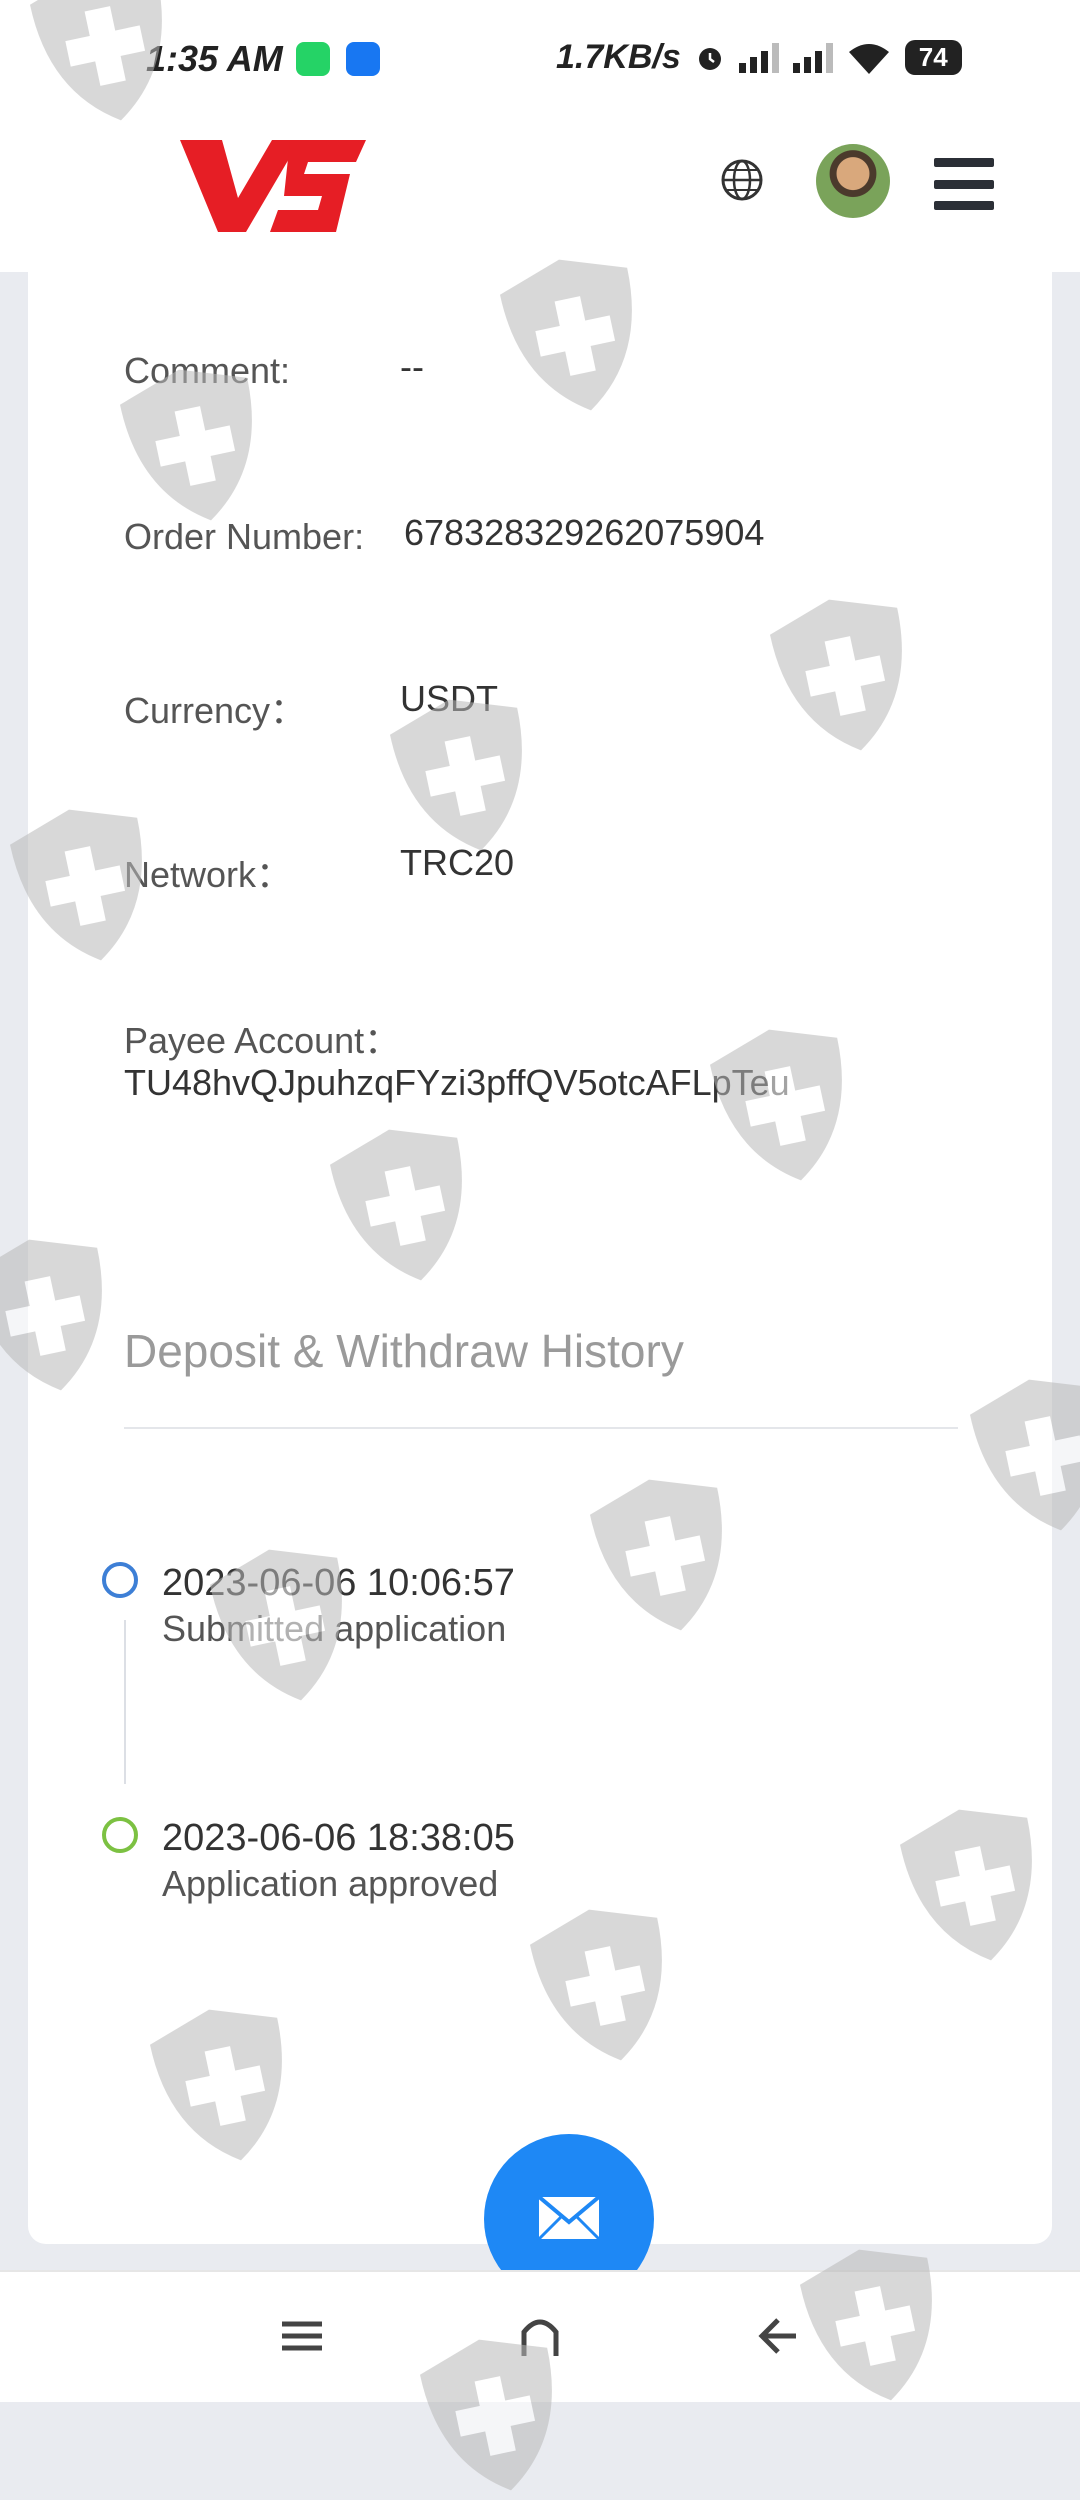  I want to click on system-nav-bar, so click(540, 2336).